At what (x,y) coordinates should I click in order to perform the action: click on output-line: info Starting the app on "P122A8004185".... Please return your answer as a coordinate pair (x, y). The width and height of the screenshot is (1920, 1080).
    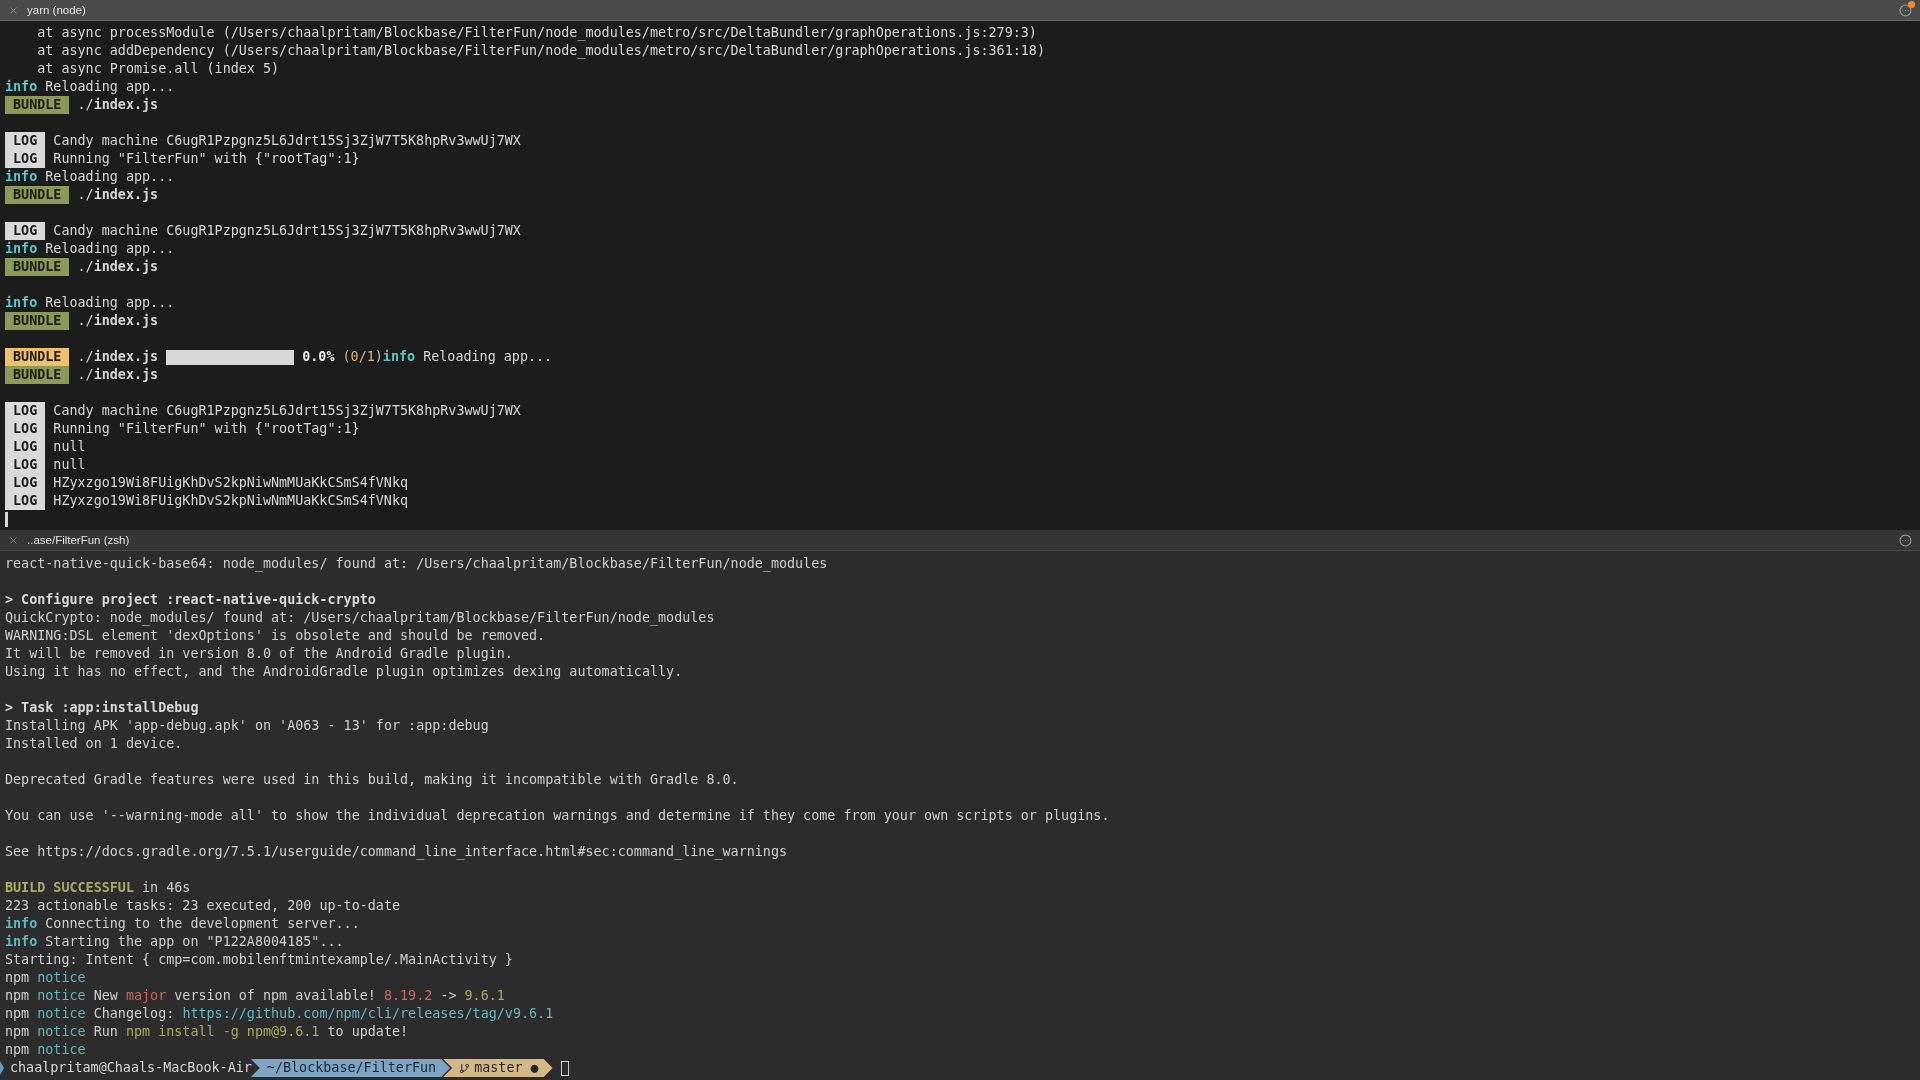
    Looking at the image, I should click on (174, 942).